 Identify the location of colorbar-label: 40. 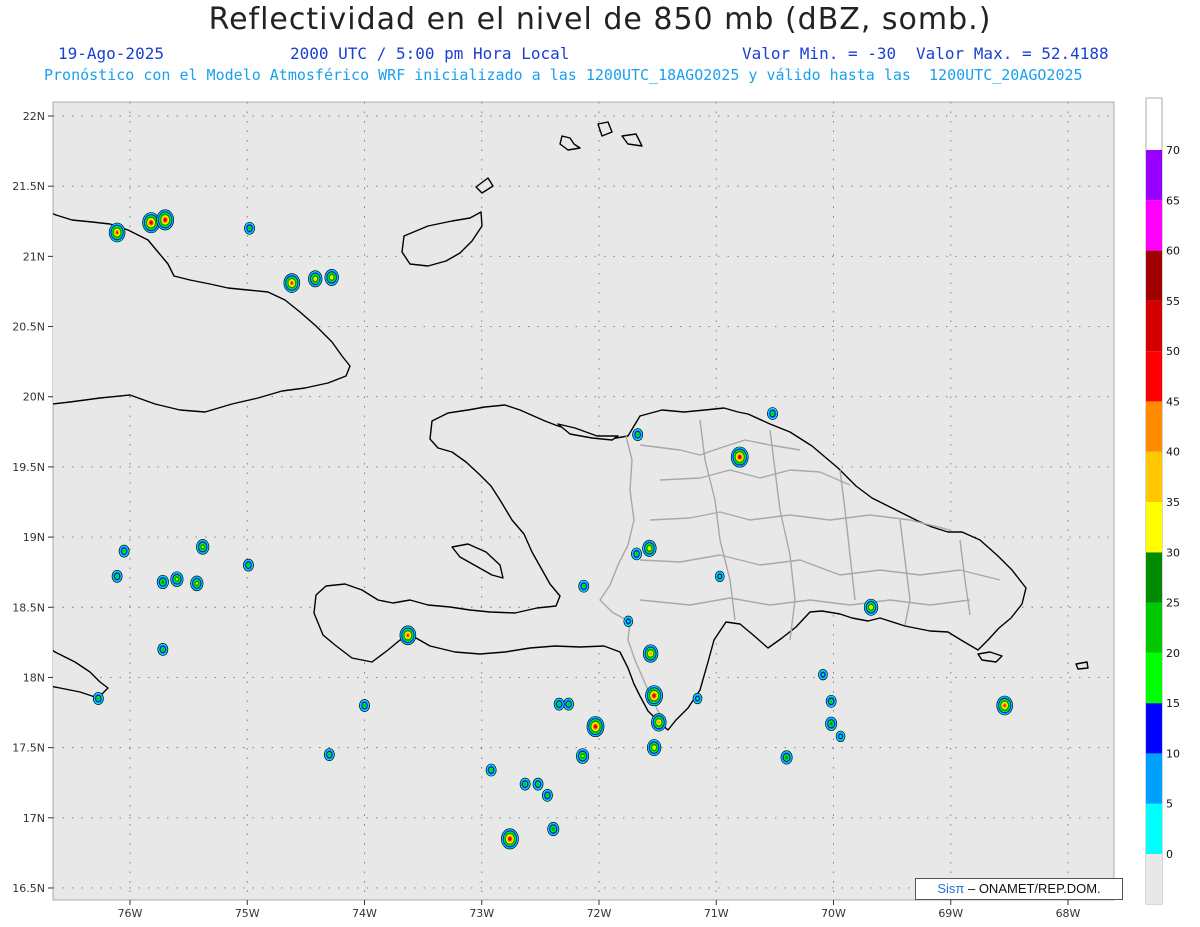
(1173, 452).